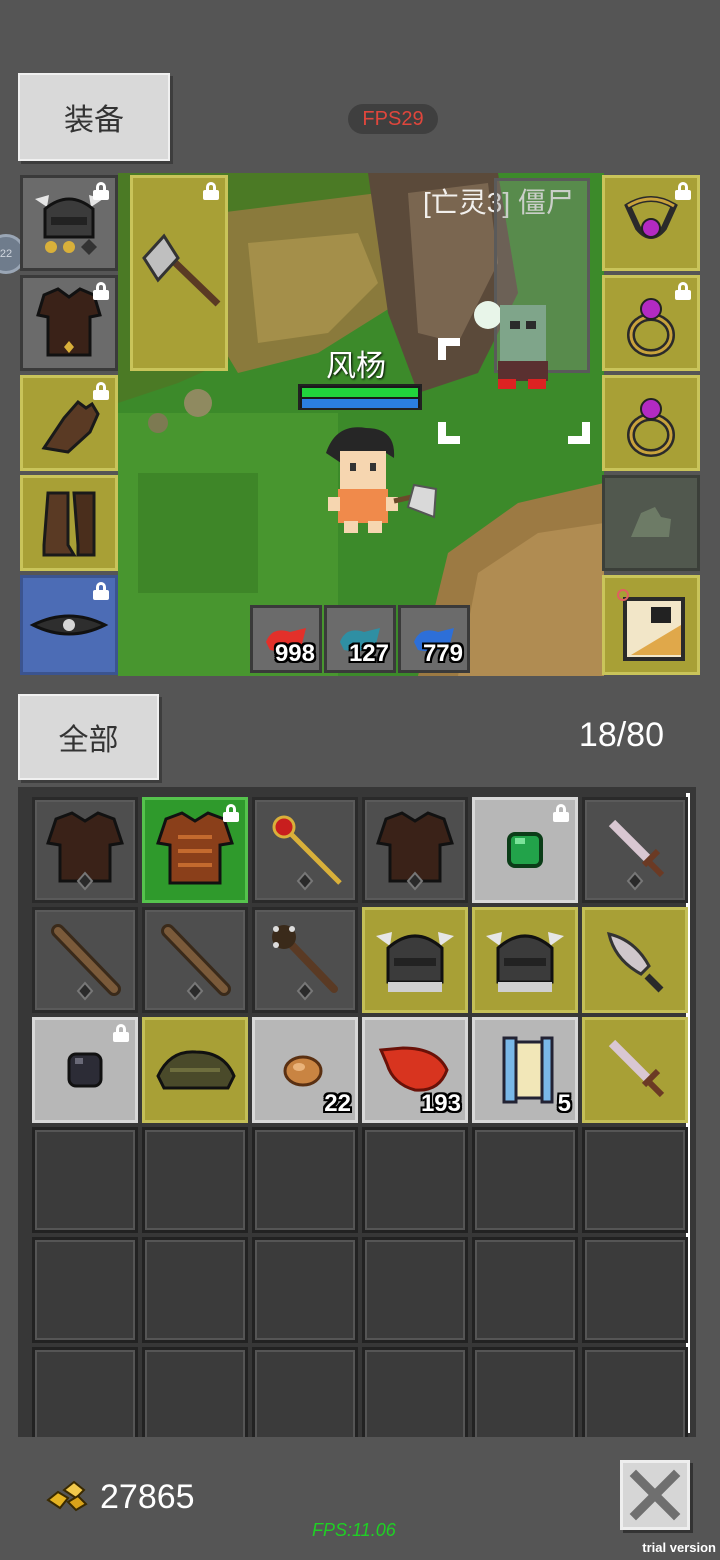 The image size is (720, 1560). I want to click on ruby-staff-icon, so click(307, 853).